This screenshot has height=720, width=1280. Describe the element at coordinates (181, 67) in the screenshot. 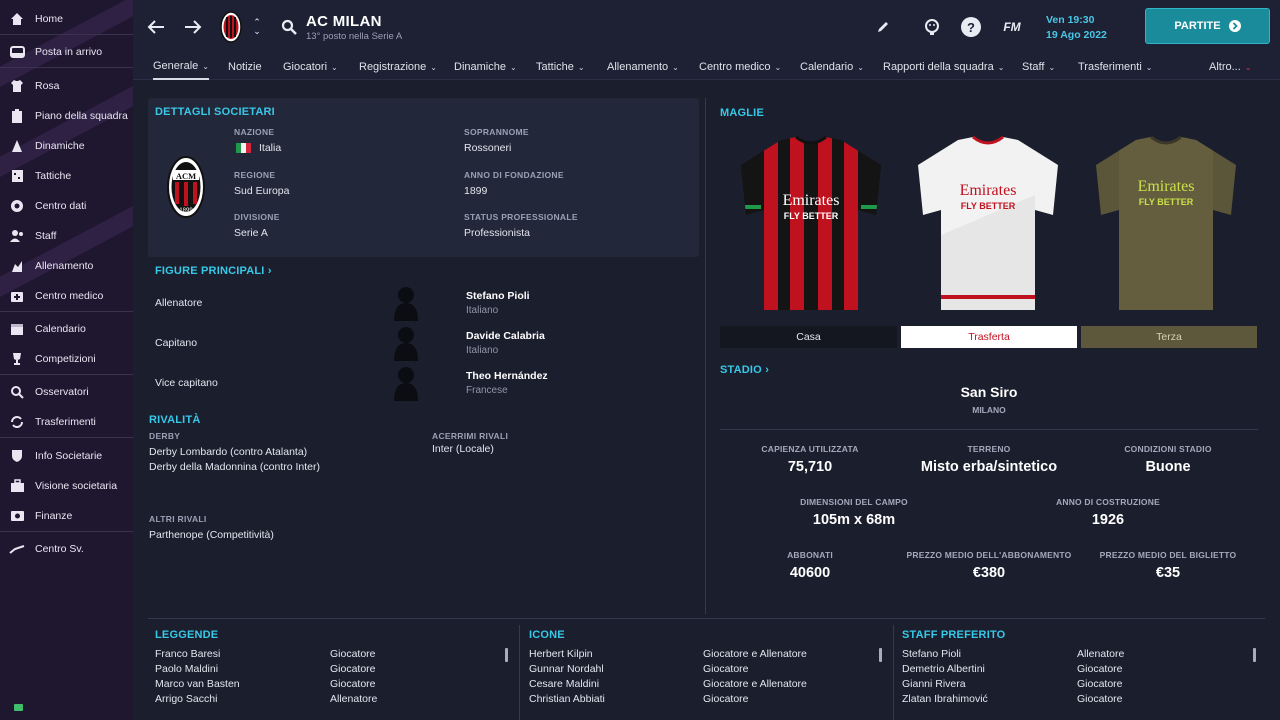

I see `tab-general: Generale ⌄` at that location.